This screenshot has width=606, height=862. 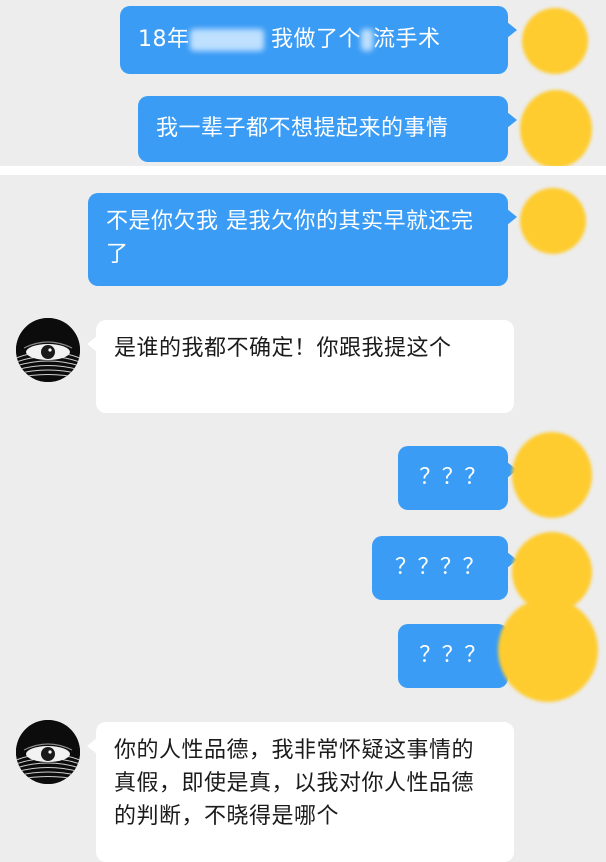 I want to click on message-bubble-received: 是谁的我都不确定！你跟我提这个, so click(x=300, y=366).